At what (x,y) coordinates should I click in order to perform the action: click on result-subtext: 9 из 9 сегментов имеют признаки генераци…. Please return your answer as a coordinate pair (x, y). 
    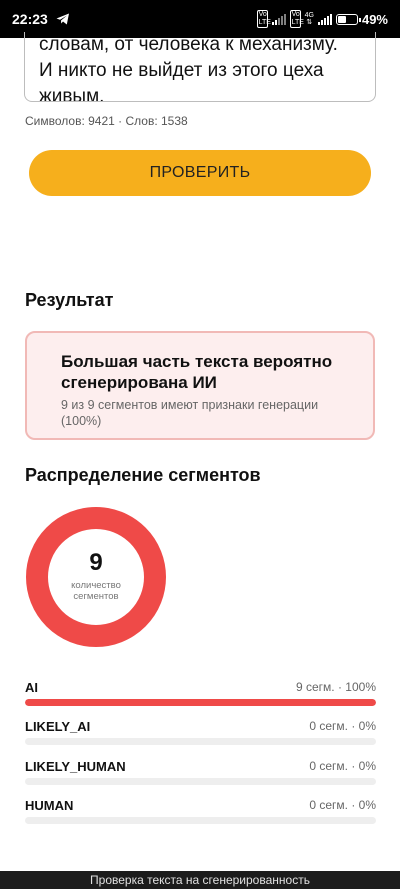
    Looking at the image, I should click on (190, 413).